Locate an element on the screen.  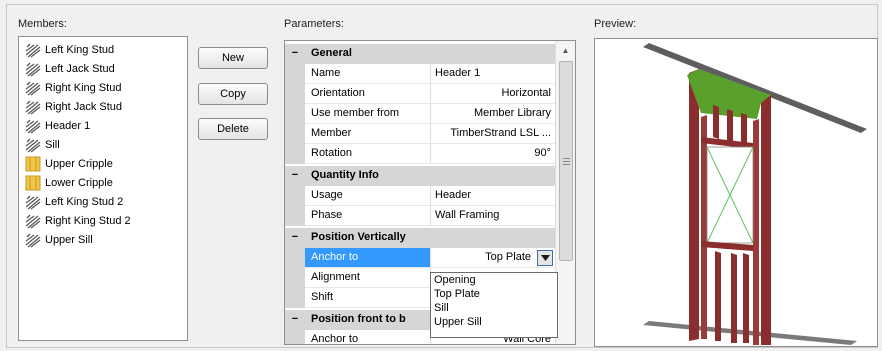
member-list-item: Sill is located at coordinates (103, 144).